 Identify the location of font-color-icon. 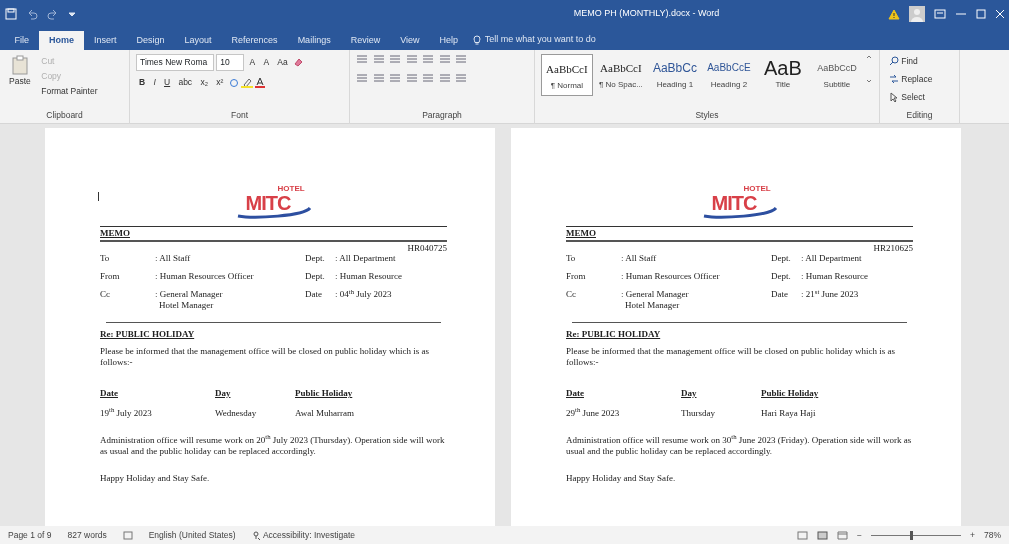
(260, 83).